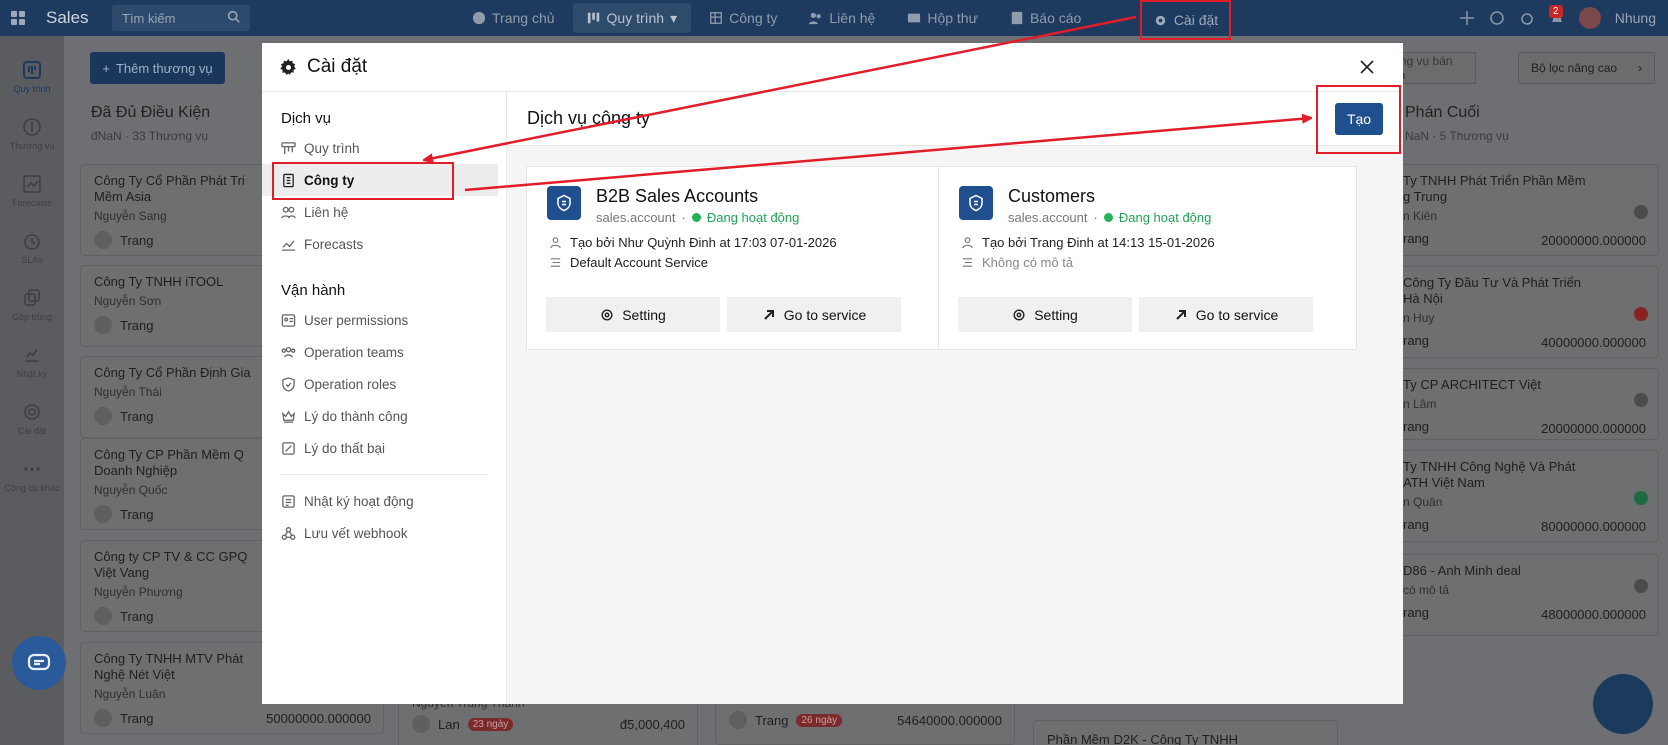  I want to click on deal-card: Trang 26 ngày 54640000.000000, so click(865, 722).